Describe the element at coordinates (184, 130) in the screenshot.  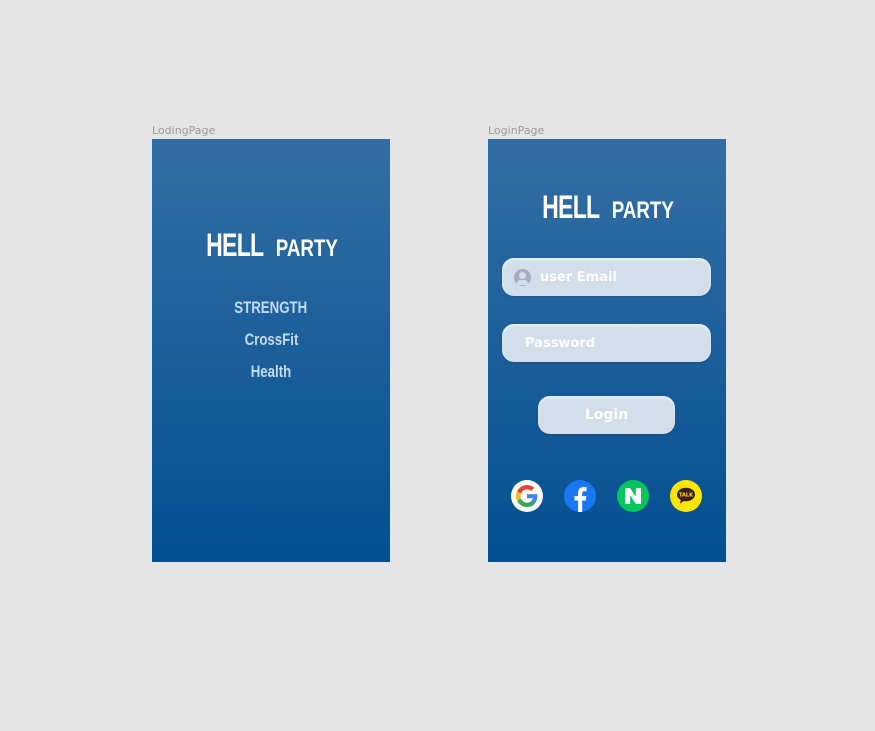
I see `loading-page-frame-label: LodingPage` at that location.